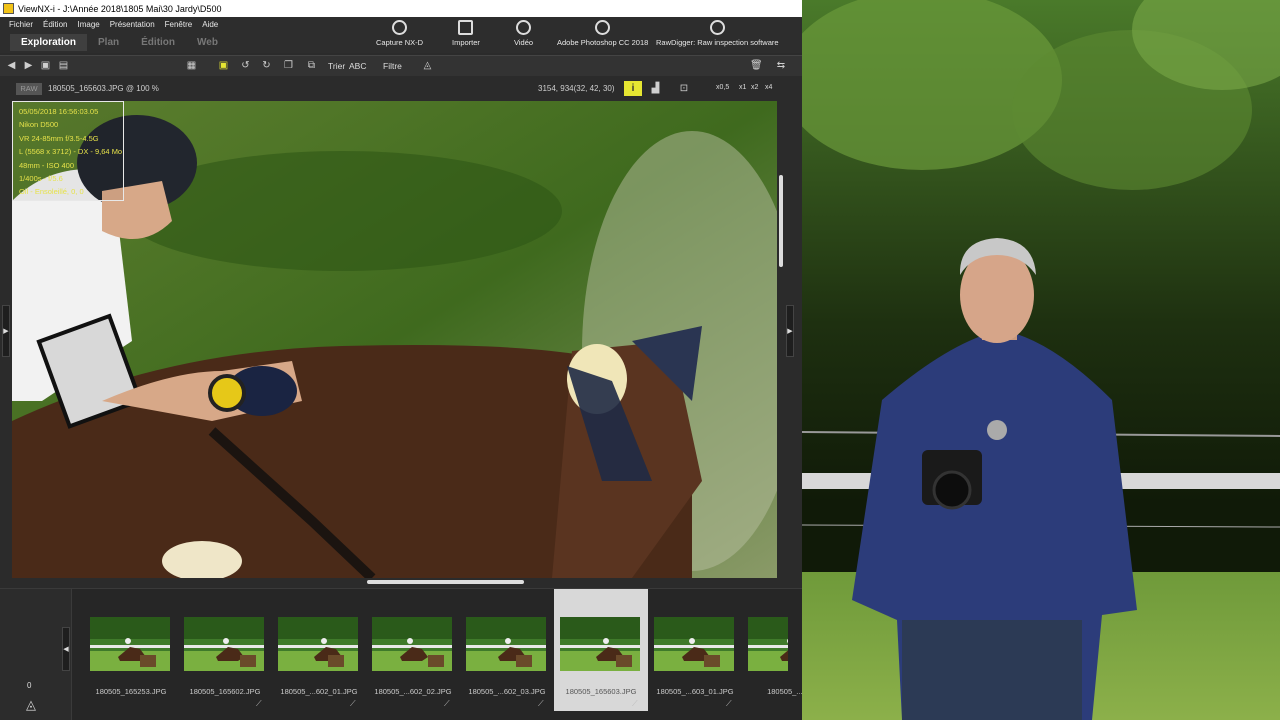 This screenshot has height=720, width=1280. I want to click on vertical-scrollbar, so click(780, 339).